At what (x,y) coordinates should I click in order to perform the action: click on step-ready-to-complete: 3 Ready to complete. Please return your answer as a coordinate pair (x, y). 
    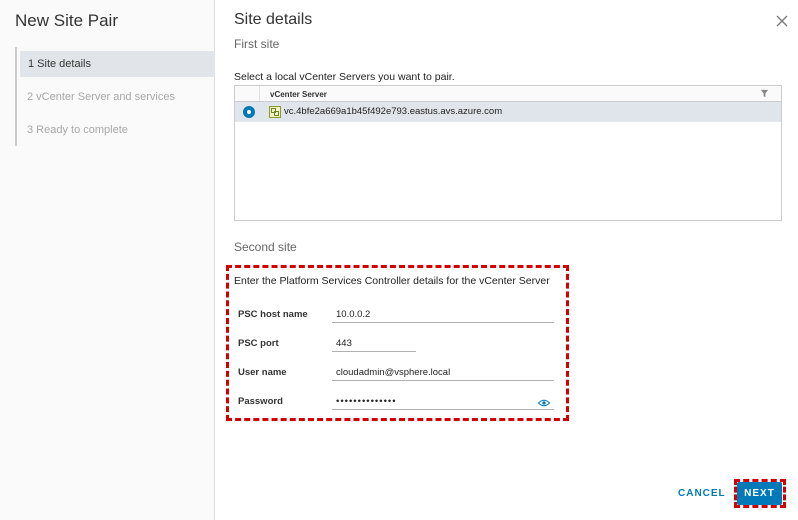
    Looking at the image, I should click on (77, 130).